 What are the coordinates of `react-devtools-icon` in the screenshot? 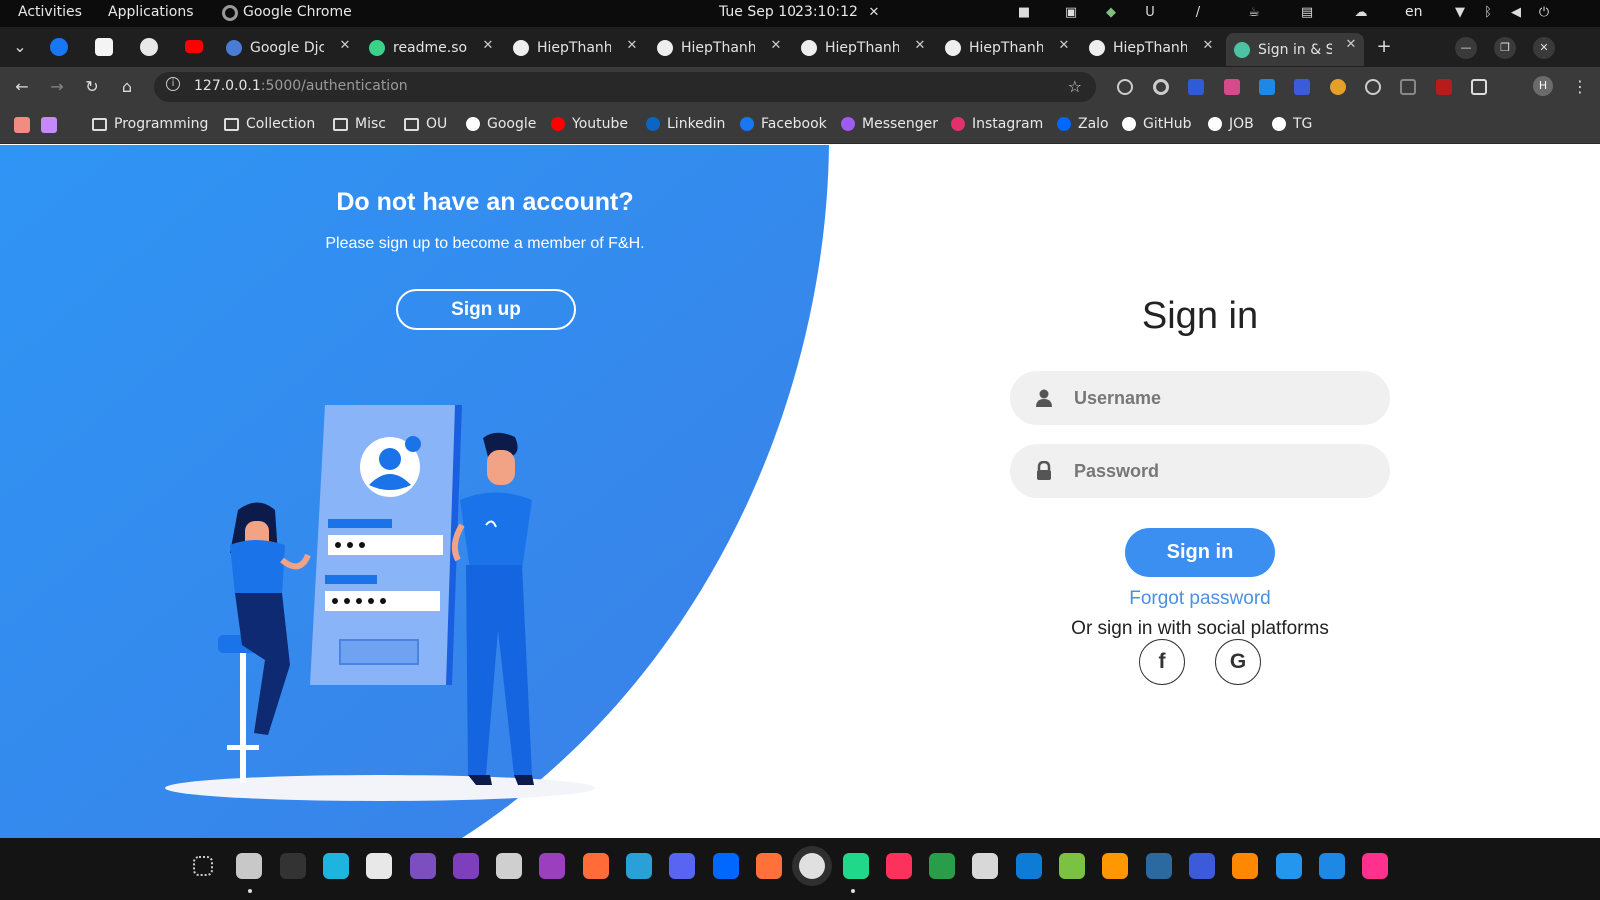 It's located at (1125, 87).